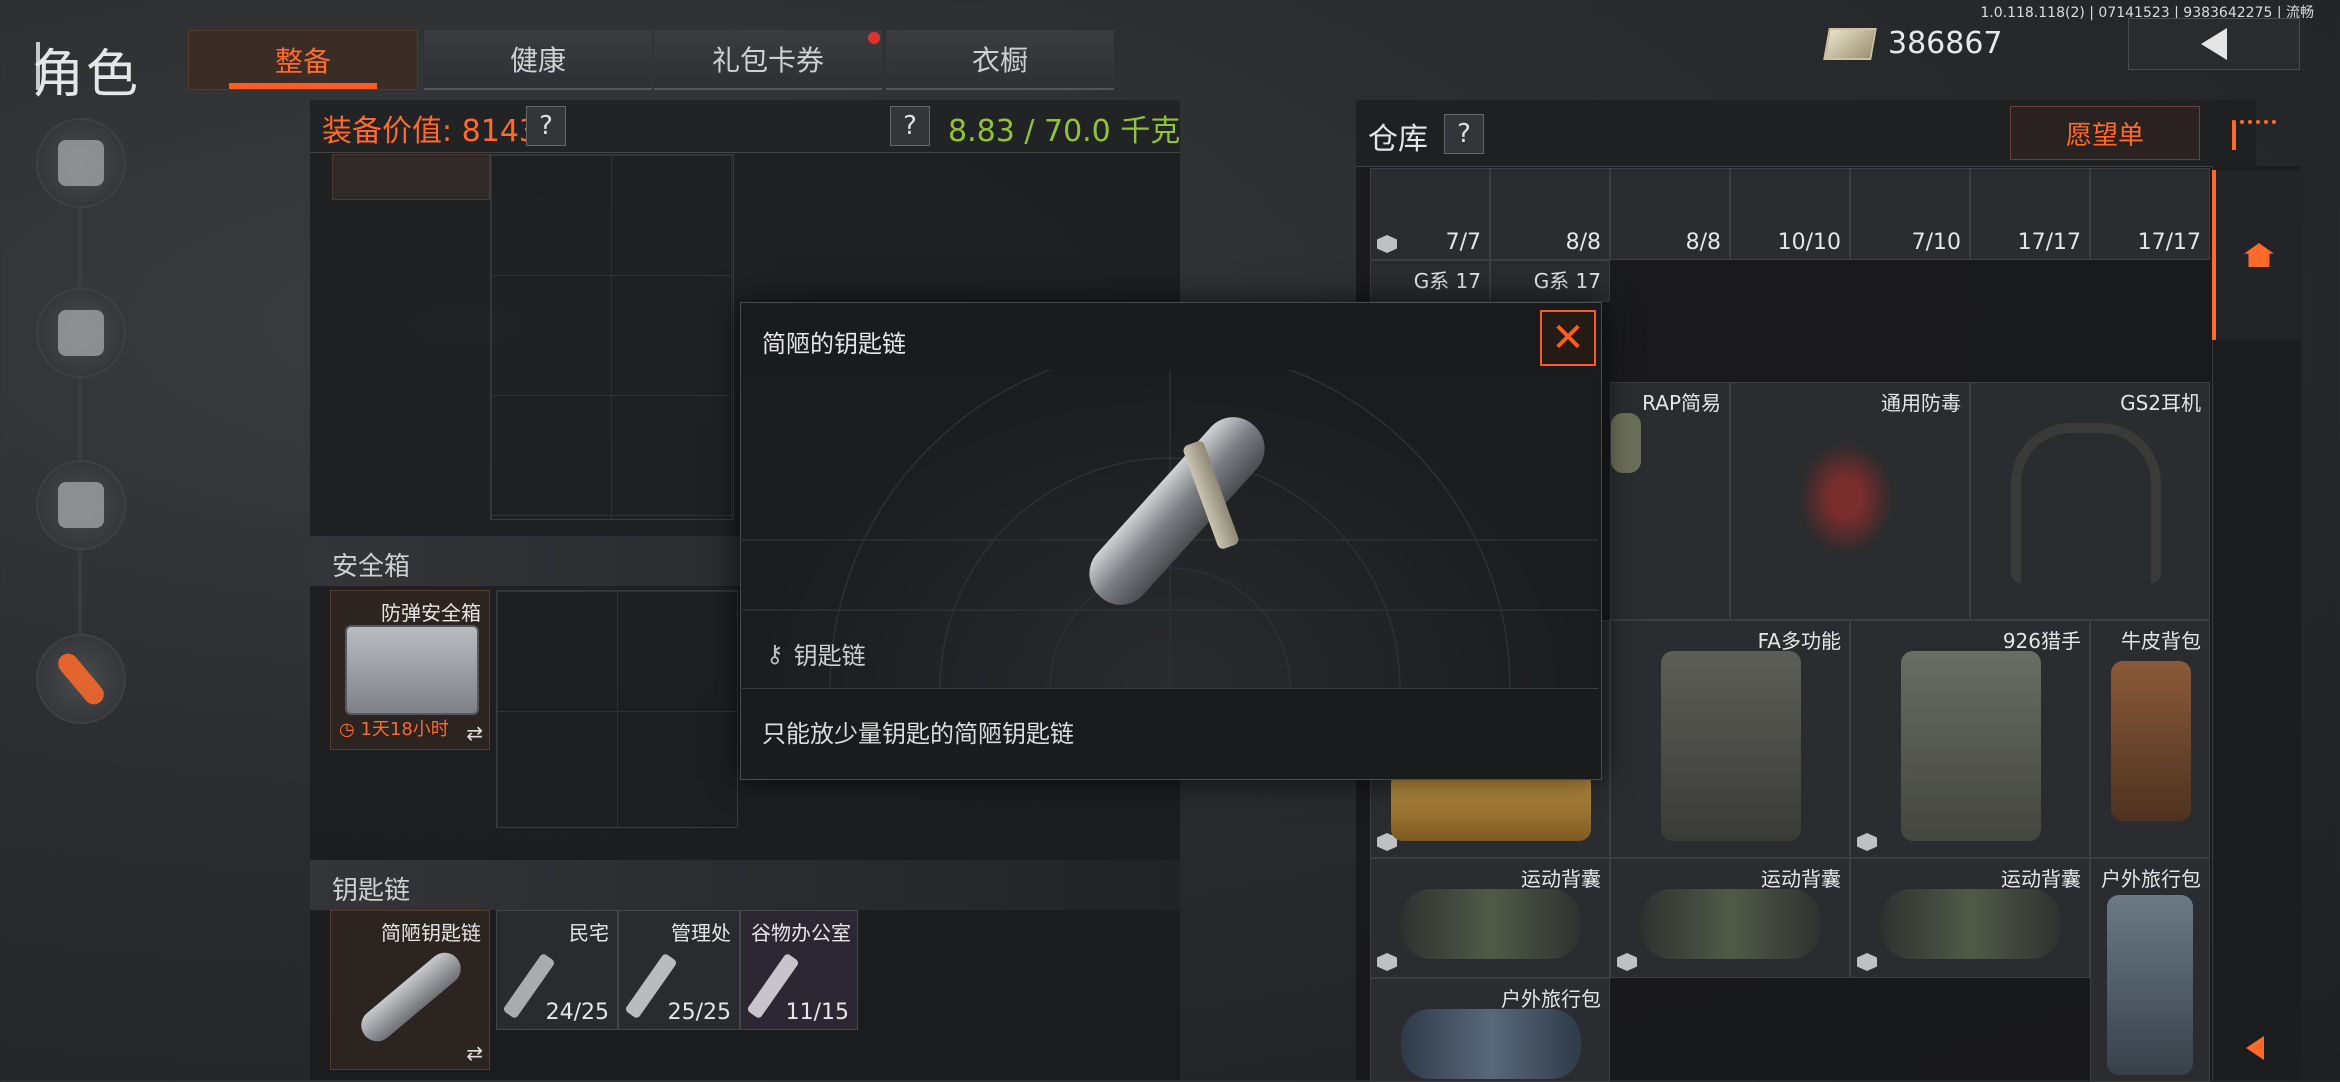 The width and height of the screenshot is (2340, 1082). I want to click on sidebar-item-tools, so click(81, 679).